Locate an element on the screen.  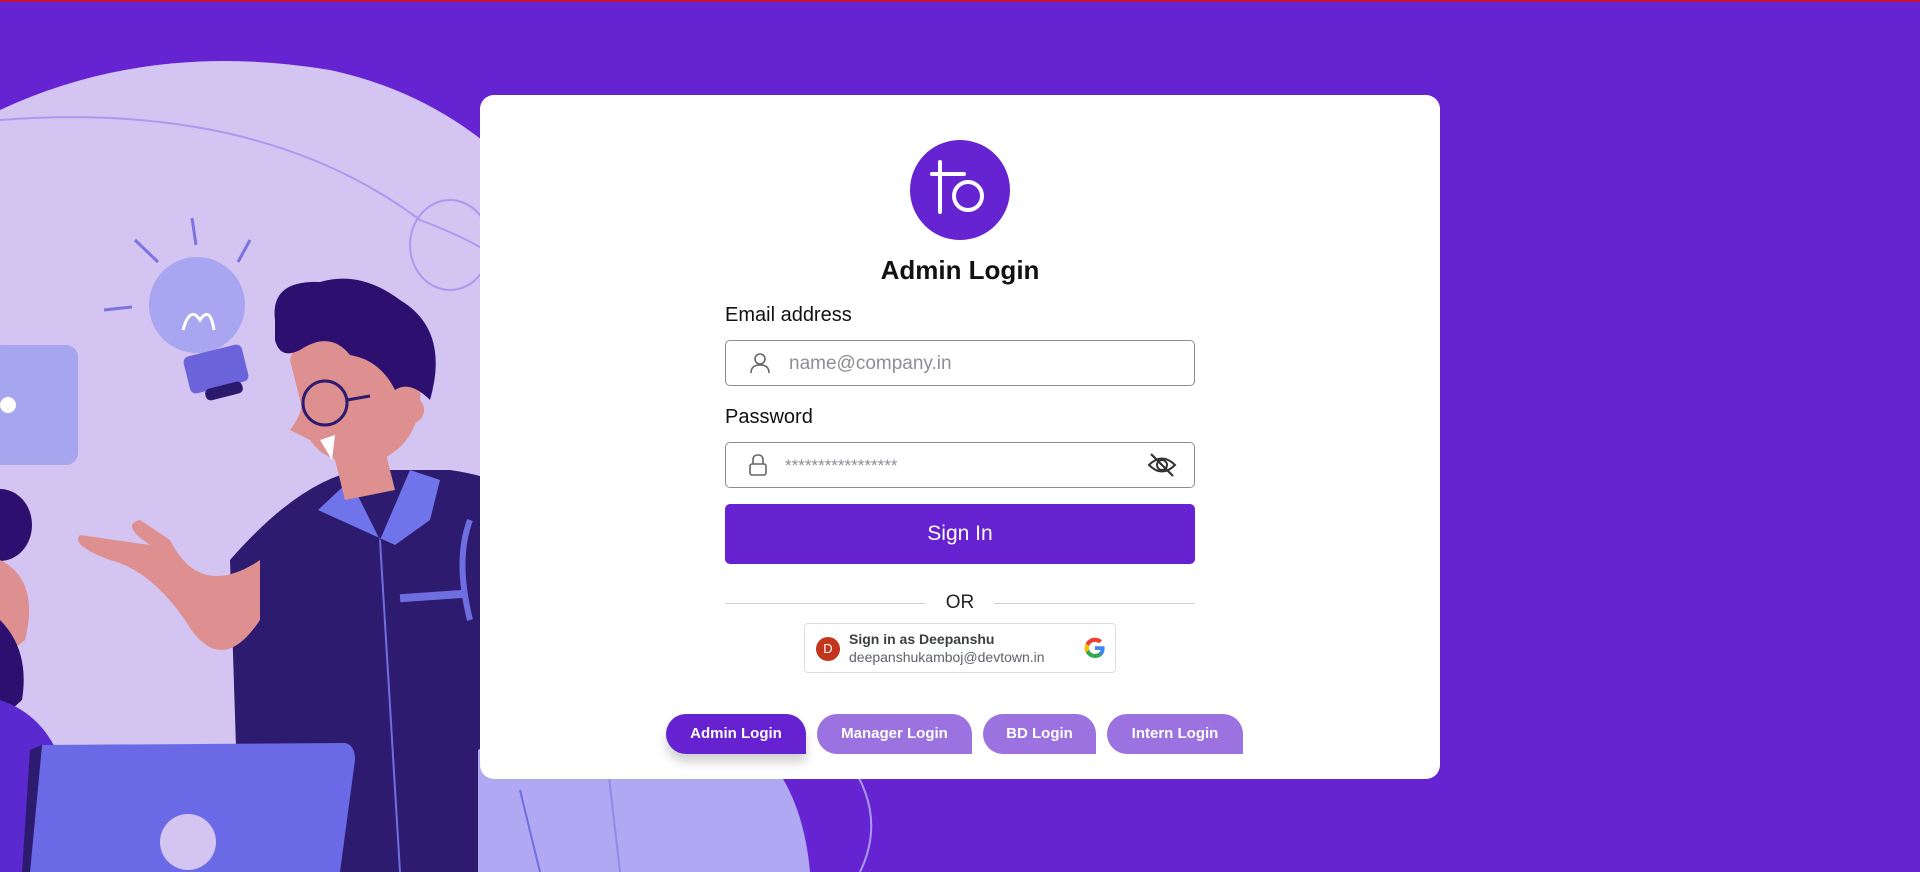
or-divider-right is located at coordinates (1094, 603).